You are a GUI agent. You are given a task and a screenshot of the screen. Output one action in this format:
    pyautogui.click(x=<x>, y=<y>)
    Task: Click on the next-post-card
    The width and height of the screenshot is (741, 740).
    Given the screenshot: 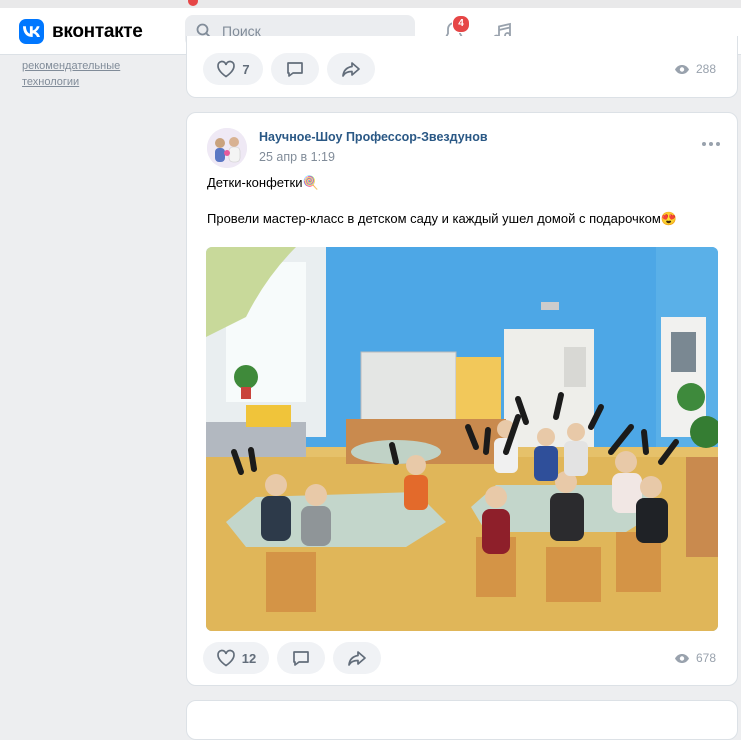 What is the action you would take?
    pyautogui.click(x=462, y=720)
    